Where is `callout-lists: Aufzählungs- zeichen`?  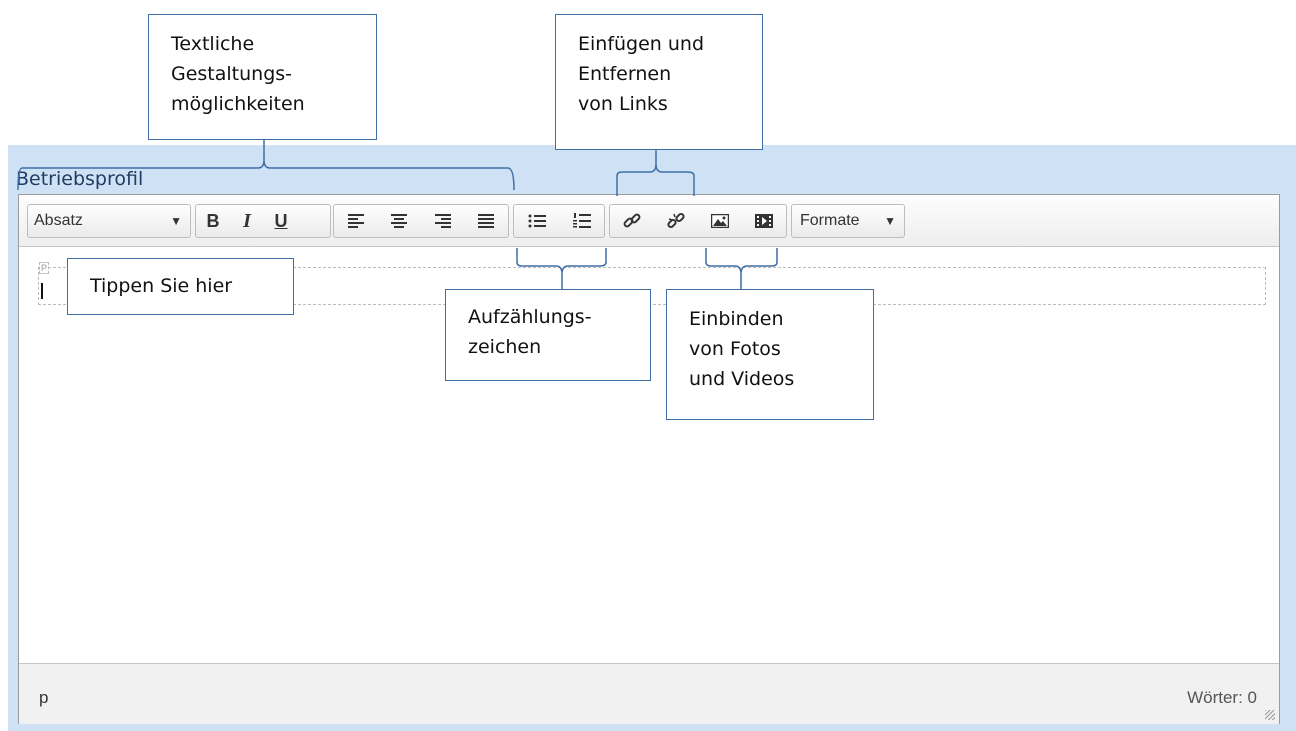 callout-lists: Aufzählungs- zeichen is located at coordinates (548, 335).